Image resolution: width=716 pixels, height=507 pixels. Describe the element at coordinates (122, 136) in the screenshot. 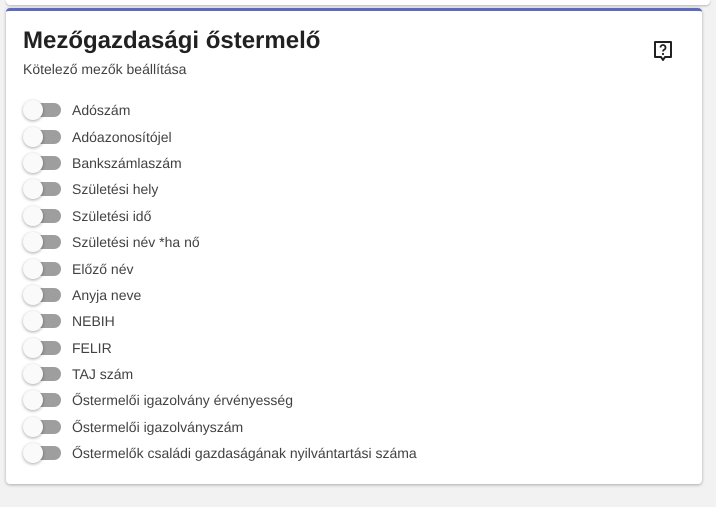

I see `toggle-label: Adóazonosítójel` at that location.